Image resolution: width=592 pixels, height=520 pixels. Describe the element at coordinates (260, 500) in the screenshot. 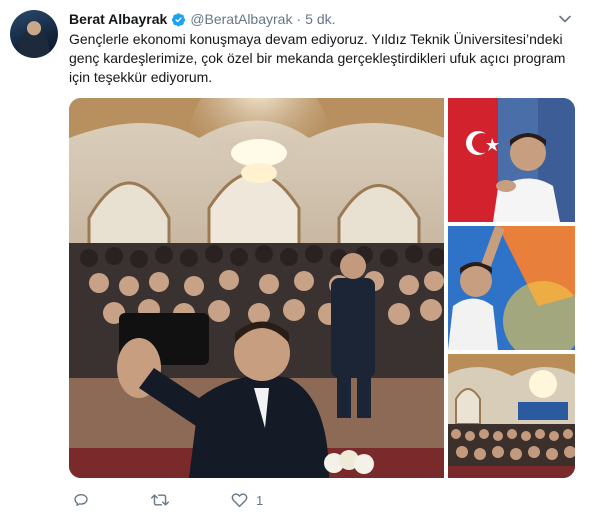

I see `like-count: 1` at that location.